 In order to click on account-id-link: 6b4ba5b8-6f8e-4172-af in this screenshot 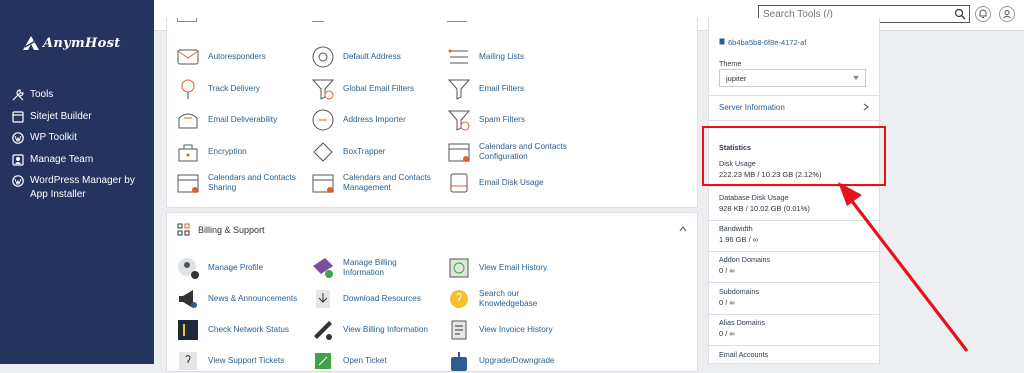, I will do `click(767, 42)`.